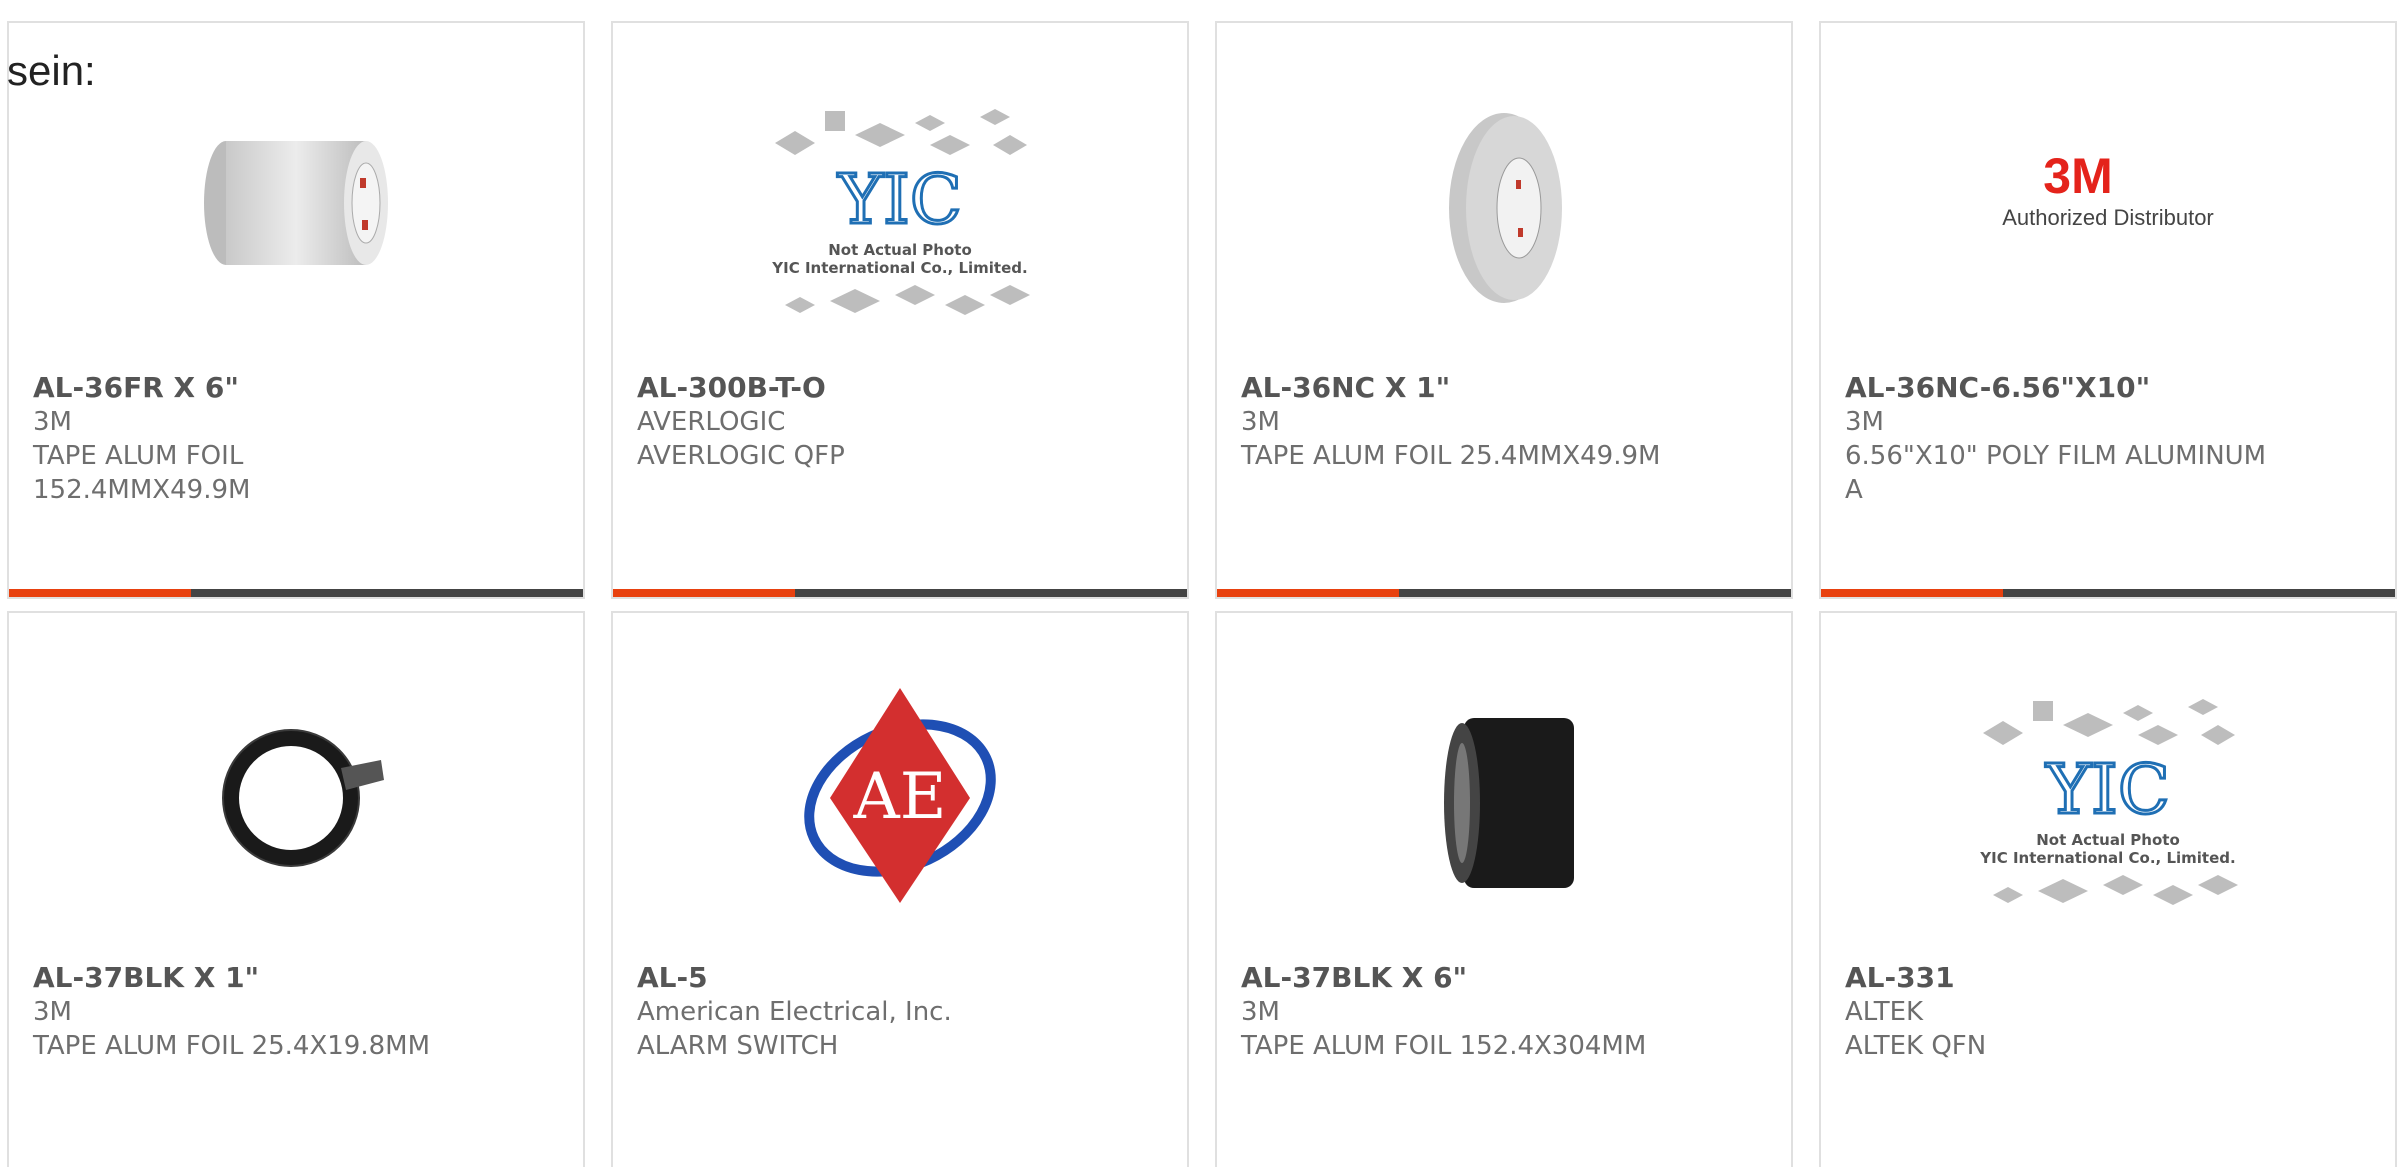  I want to click on part-number: AL-5, so click(900, 978).